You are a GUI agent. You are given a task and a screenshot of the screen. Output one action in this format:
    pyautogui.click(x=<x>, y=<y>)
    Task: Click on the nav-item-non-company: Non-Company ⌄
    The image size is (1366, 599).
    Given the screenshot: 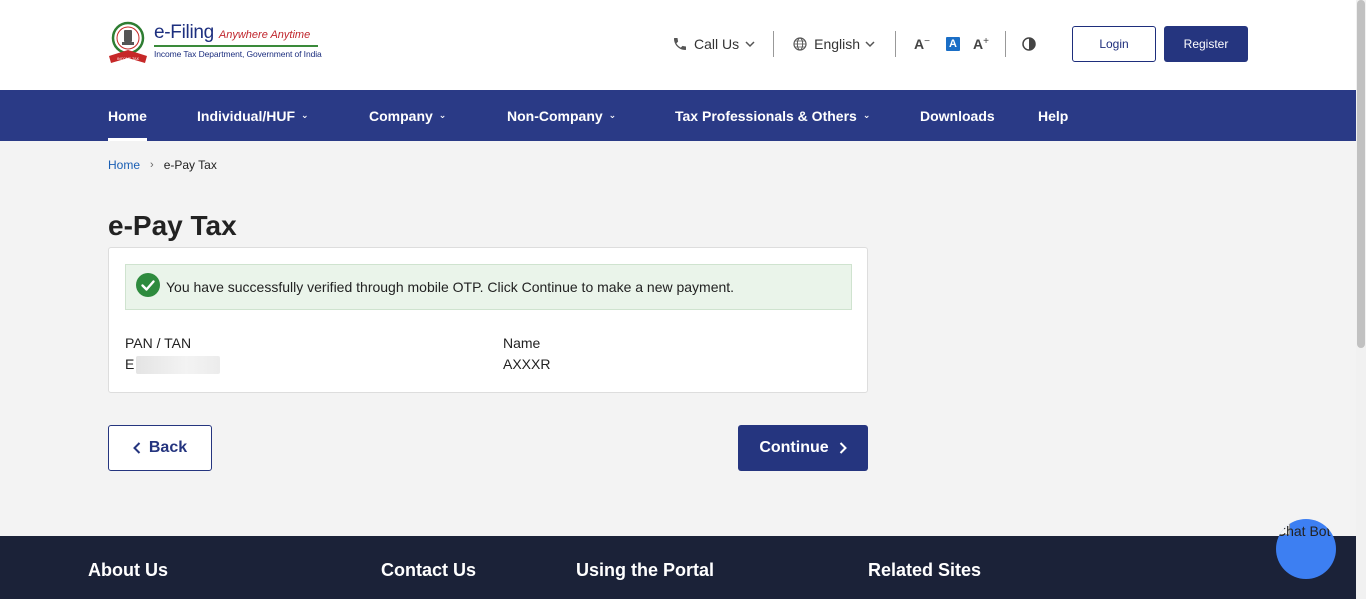 What is the action you would take?
    pyautogui.click(x=561, y=115)
    